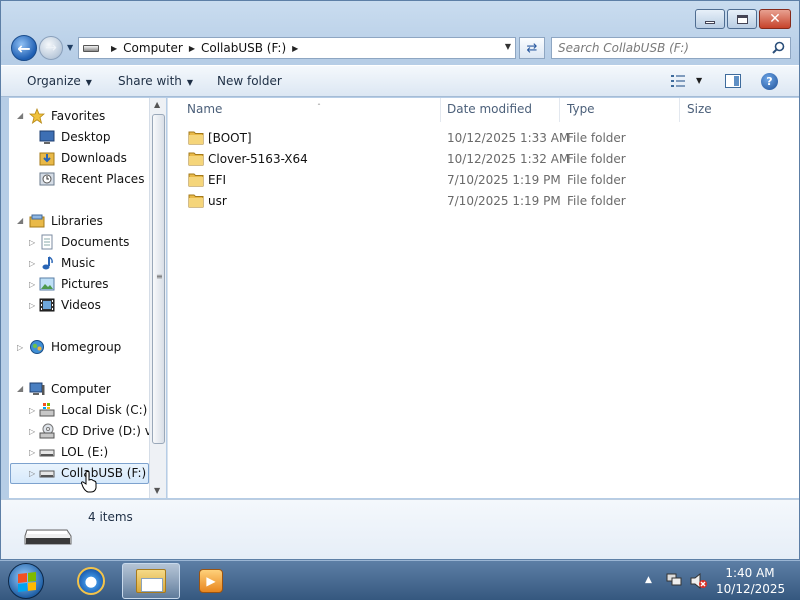 The height and width of the screenshot is (600, 800). I want to click on nav-homegroup: Homegroup, so click(75, 347).